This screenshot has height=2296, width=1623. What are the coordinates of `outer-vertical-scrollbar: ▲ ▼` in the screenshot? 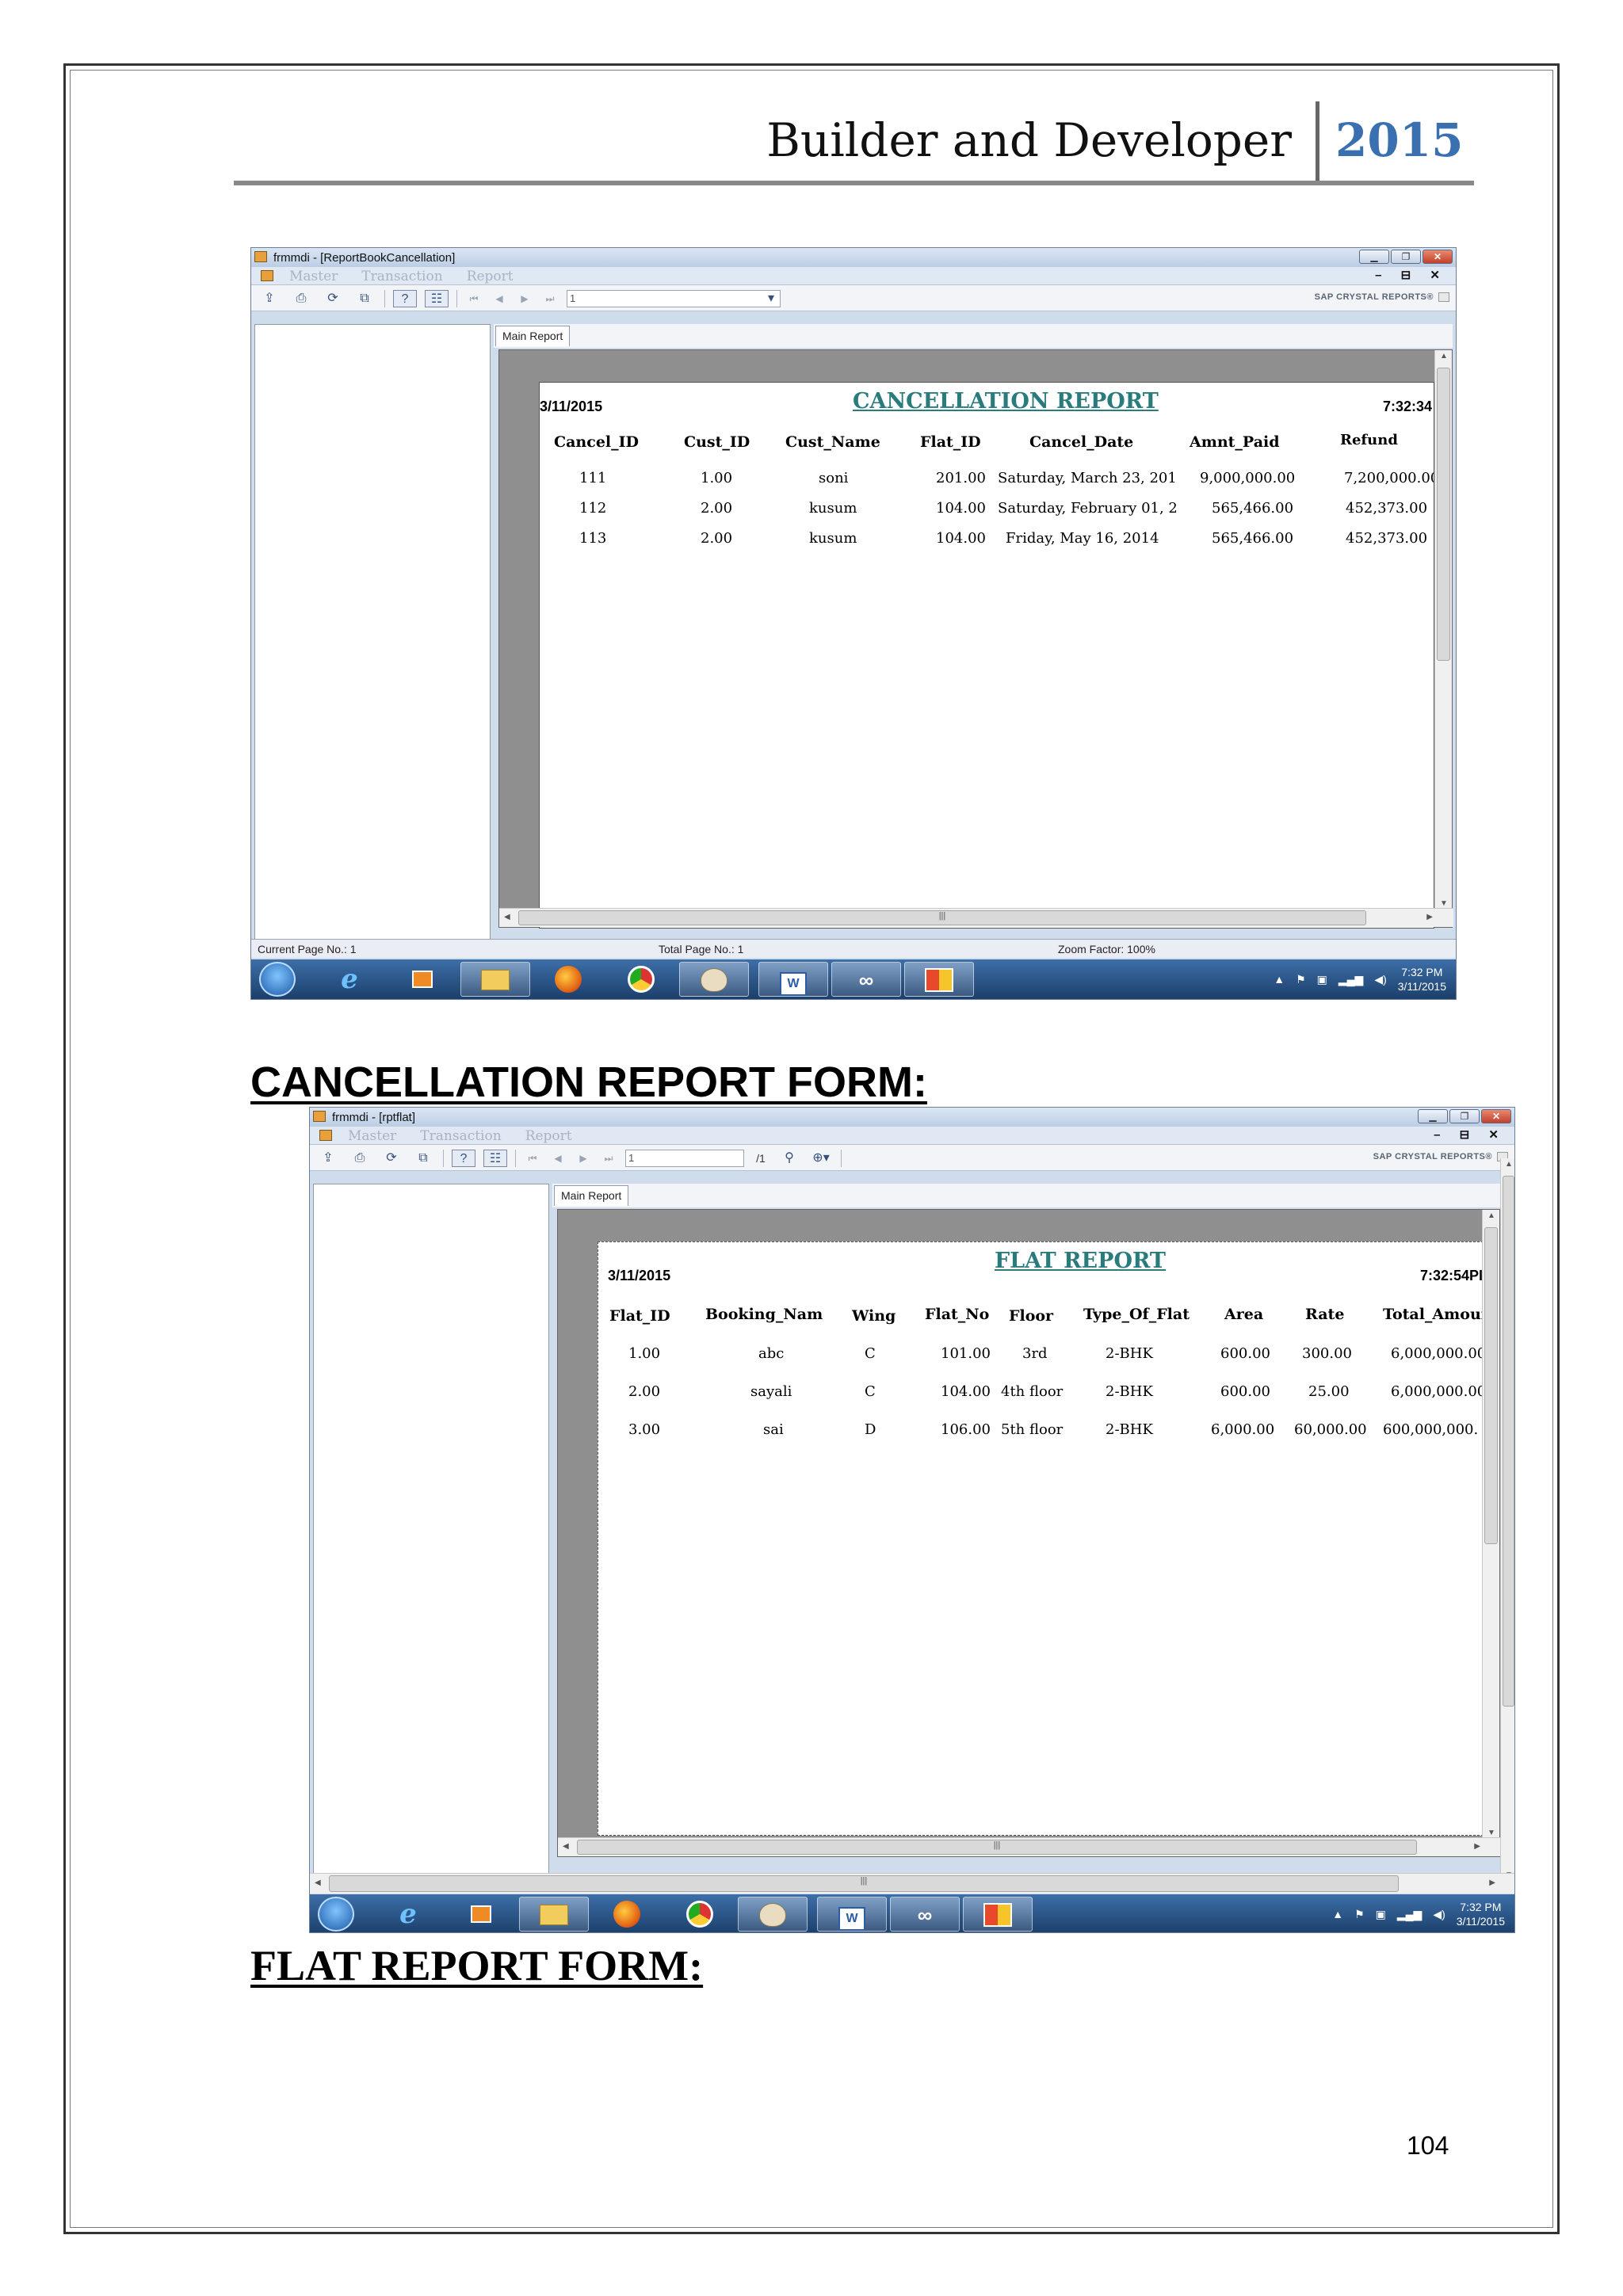 It's located at (1507, 1519).